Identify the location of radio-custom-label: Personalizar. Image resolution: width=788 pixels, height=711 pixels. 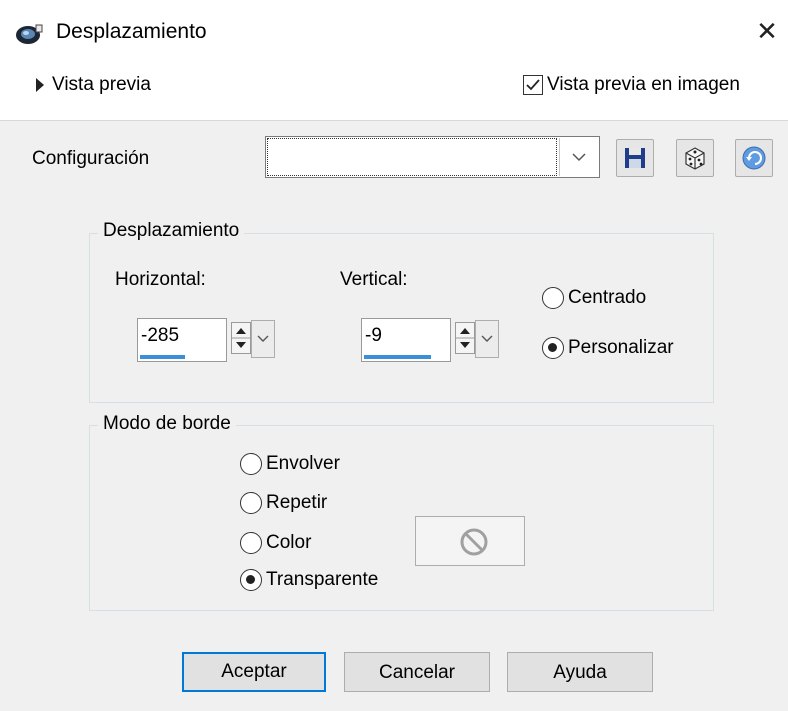
(621, 347).